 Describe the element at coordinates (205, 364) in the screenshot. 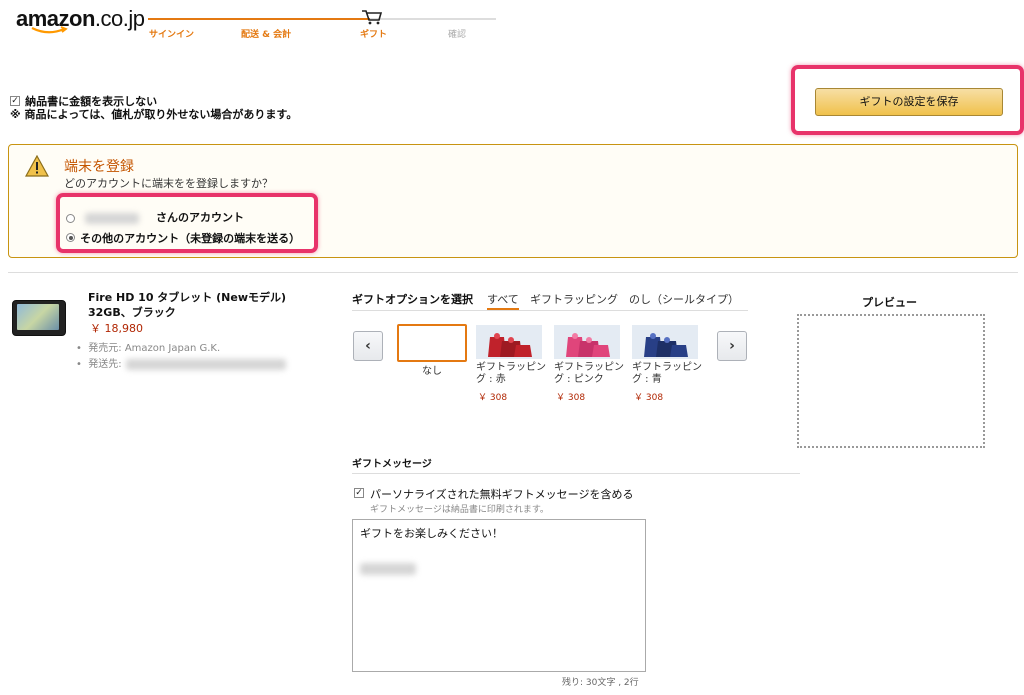

I see `address-redacted` at that location.